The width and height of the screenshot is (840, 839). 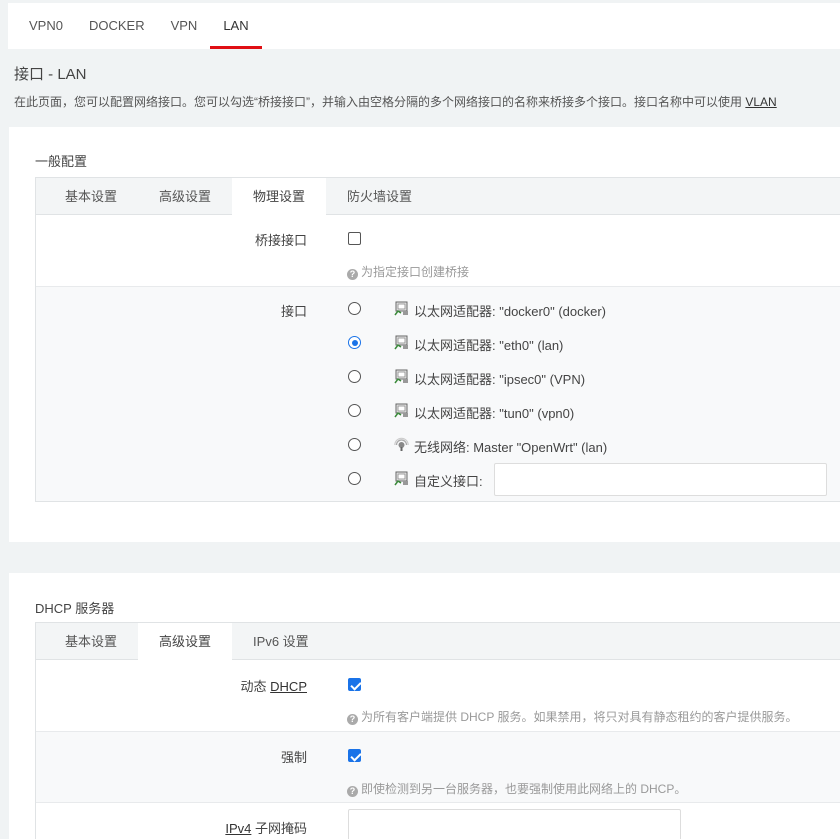 What do you see at coordinates (401, 444) in the screenshot?
I see `wireless-icon` at bounding box center [401, 444].